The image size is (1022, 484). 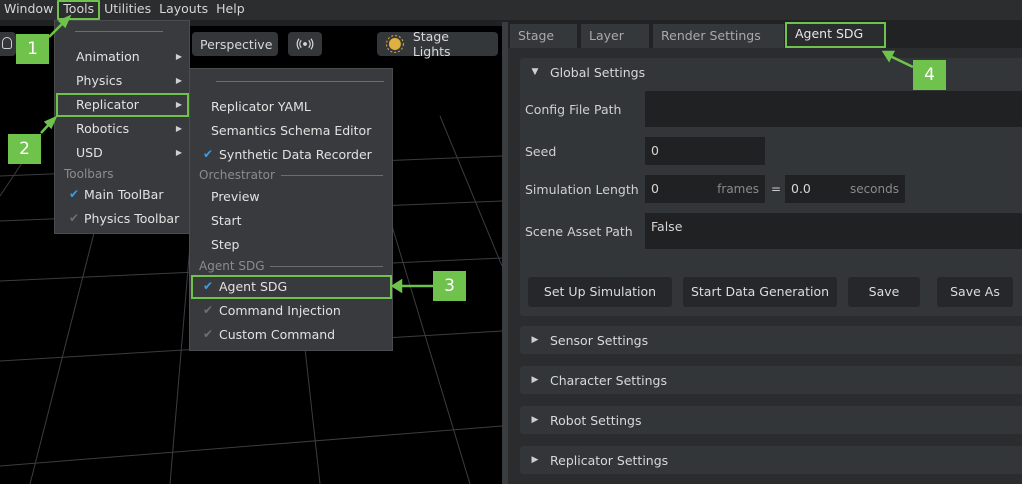 What do you see at coordinates (32, 49) in the screenshot?
I see `callout-1: 1` at bounding box center [32, 49].